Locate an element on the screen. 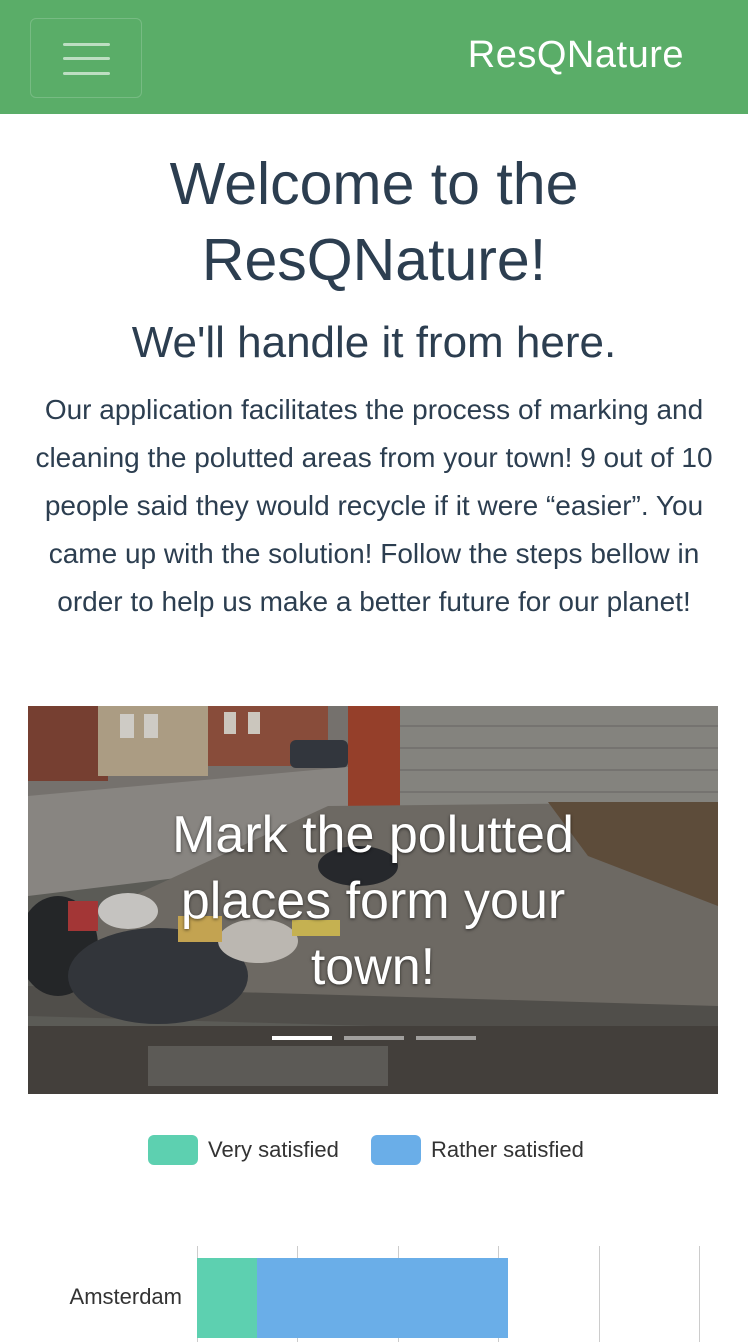 The height and width of the screenshot is (1342, 748). legend-item-very-satisfied: Very satisfied is located at coordinates (243, 1150).